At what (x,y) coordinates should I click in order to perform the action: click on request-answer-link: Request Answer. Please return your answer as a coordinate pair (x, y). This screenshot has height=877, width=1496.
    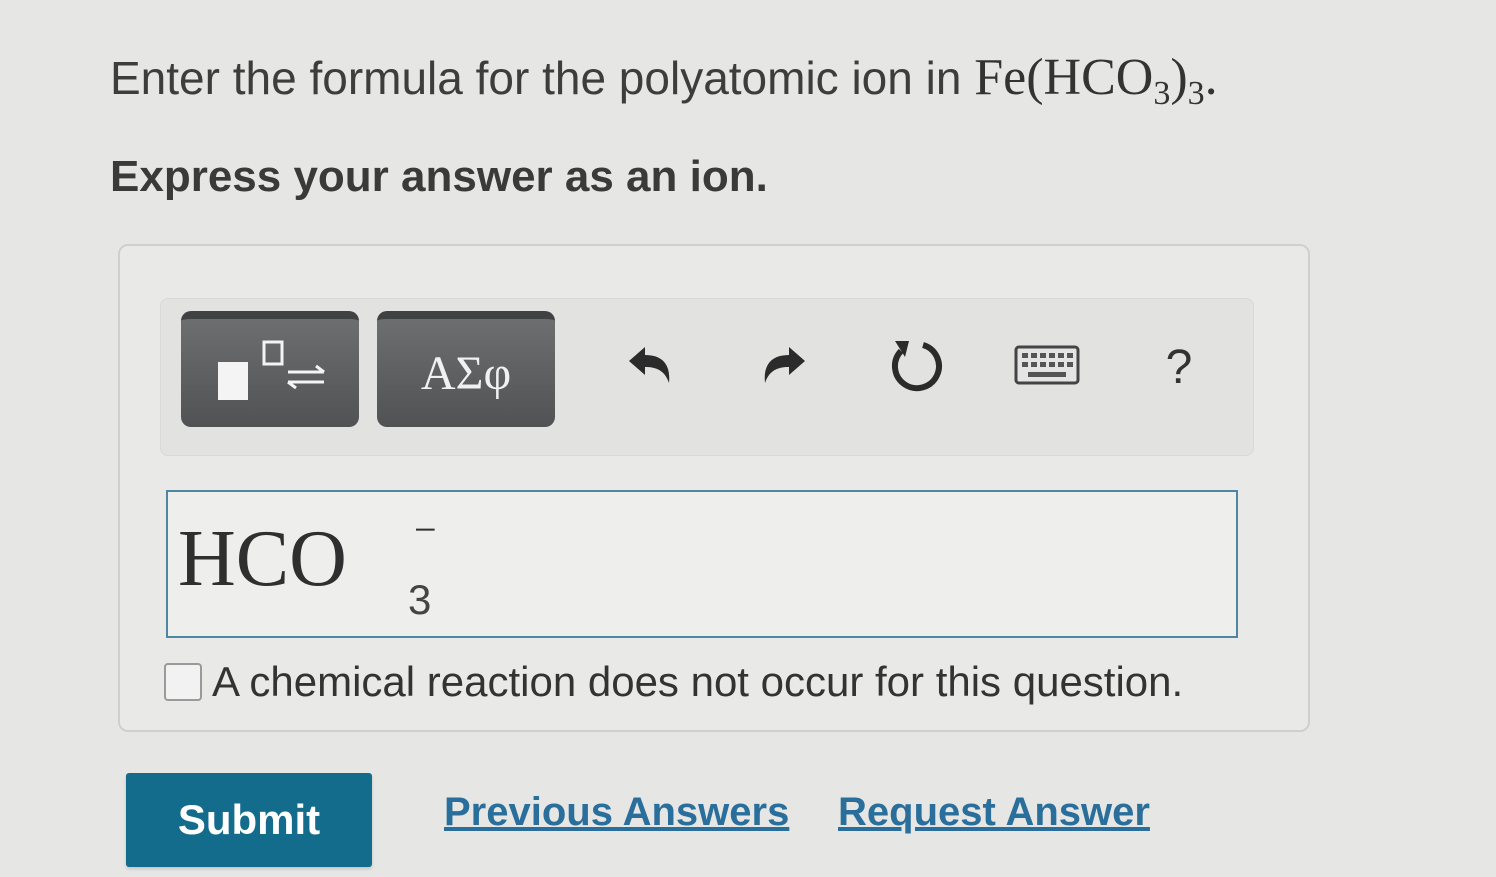
    Looking at the image, I should click on (994, 812).